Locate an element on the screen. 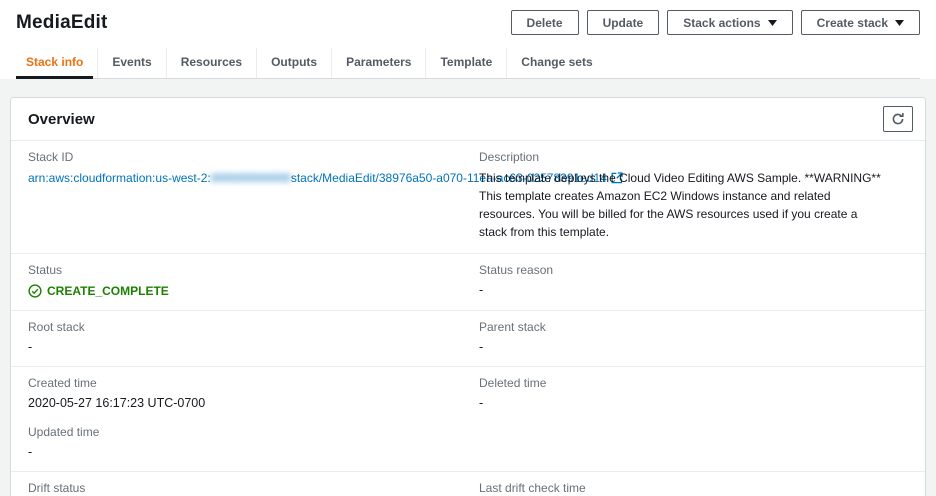 Image resolution: width=936 pixels, height=496 pixels. create-stack-button: Create stack is located at coordinates (860, 22).